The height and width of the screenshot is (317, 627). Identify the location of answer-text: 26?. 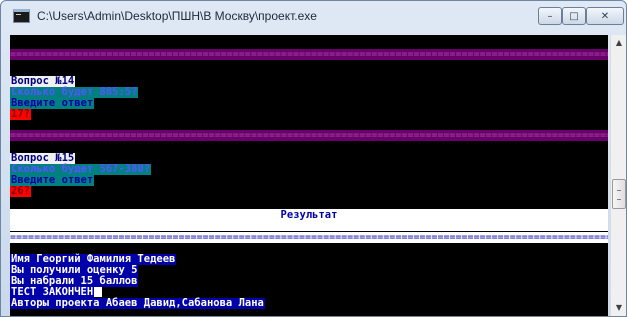
(20, 191).